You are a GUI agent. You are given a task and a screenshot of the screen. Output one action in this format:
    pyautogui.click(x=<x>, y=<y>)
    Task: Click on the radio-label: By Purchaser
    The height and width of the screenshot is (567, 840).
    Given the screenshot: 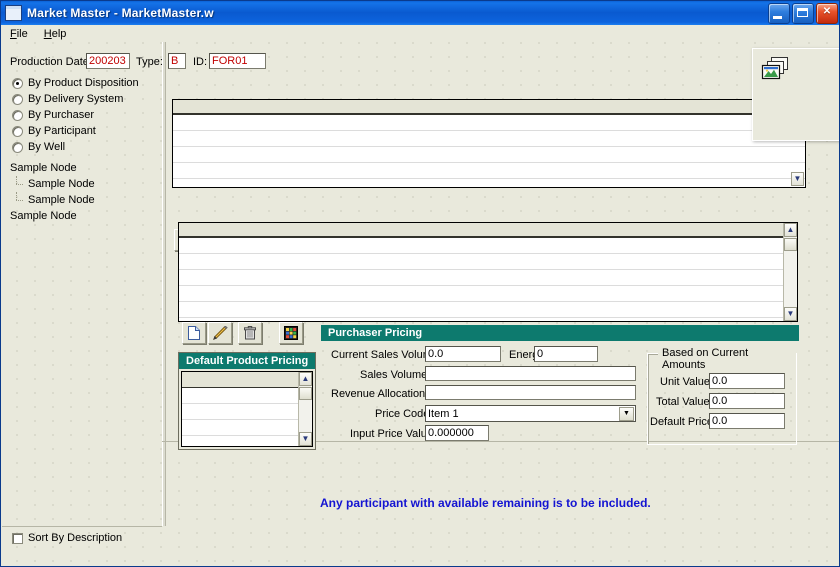 What is the action you would take?
    pyautogui.click(x=61, y=115)
    